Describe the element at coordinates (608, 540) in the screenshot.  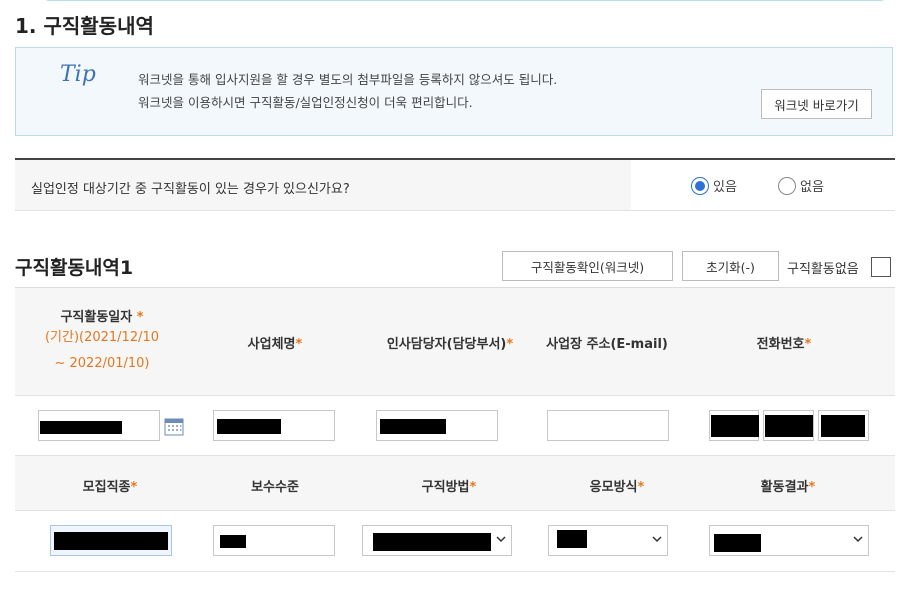
I see `apply-select` at that location.